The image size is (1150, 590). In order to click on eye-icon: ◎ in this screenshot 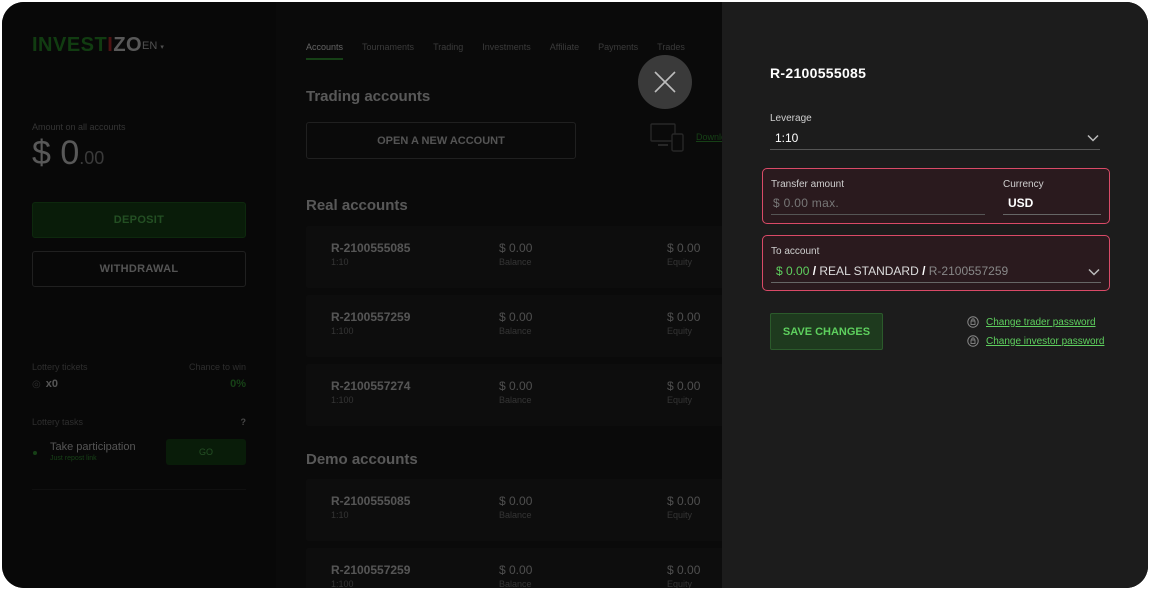, I will do `click(36, 384)`.